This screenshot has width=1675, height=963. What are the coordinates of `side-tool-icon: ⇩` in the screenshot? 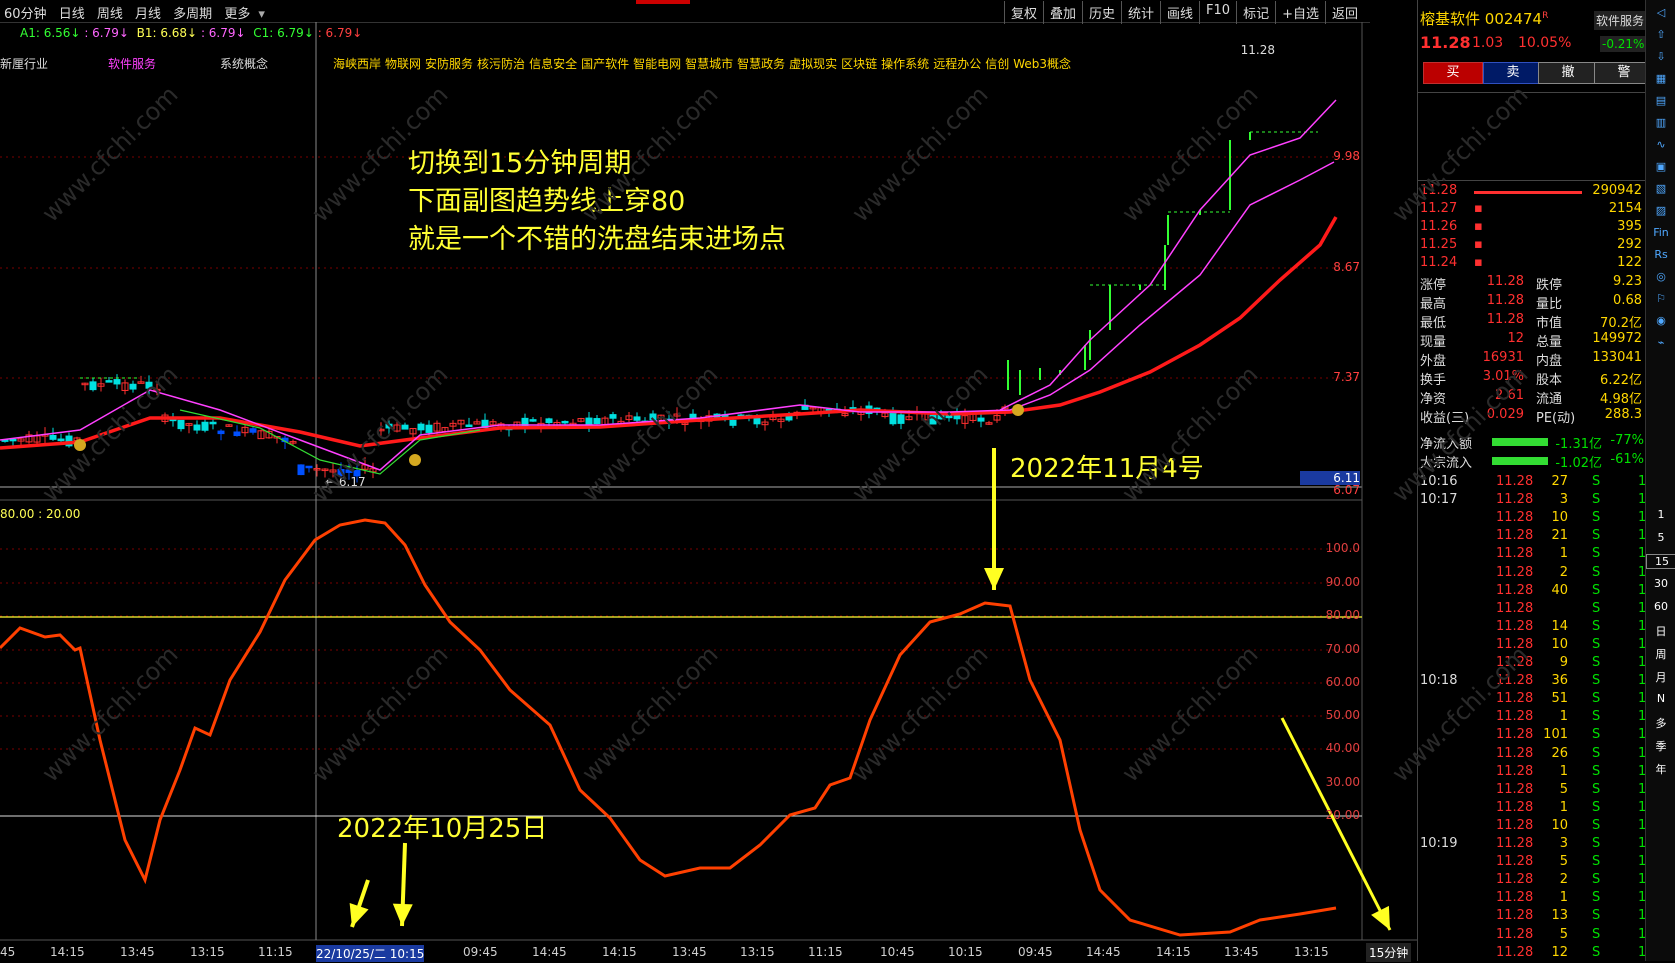 It's located at (1660, 56).